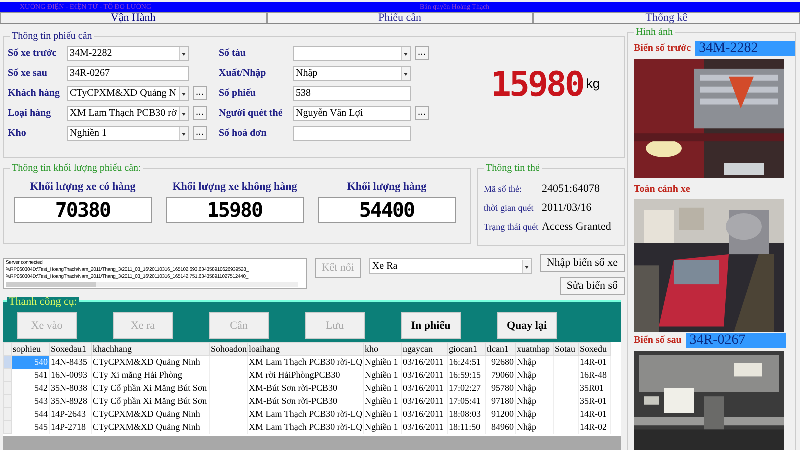  I want to click on column-header: giocan1, so click(467, 349).